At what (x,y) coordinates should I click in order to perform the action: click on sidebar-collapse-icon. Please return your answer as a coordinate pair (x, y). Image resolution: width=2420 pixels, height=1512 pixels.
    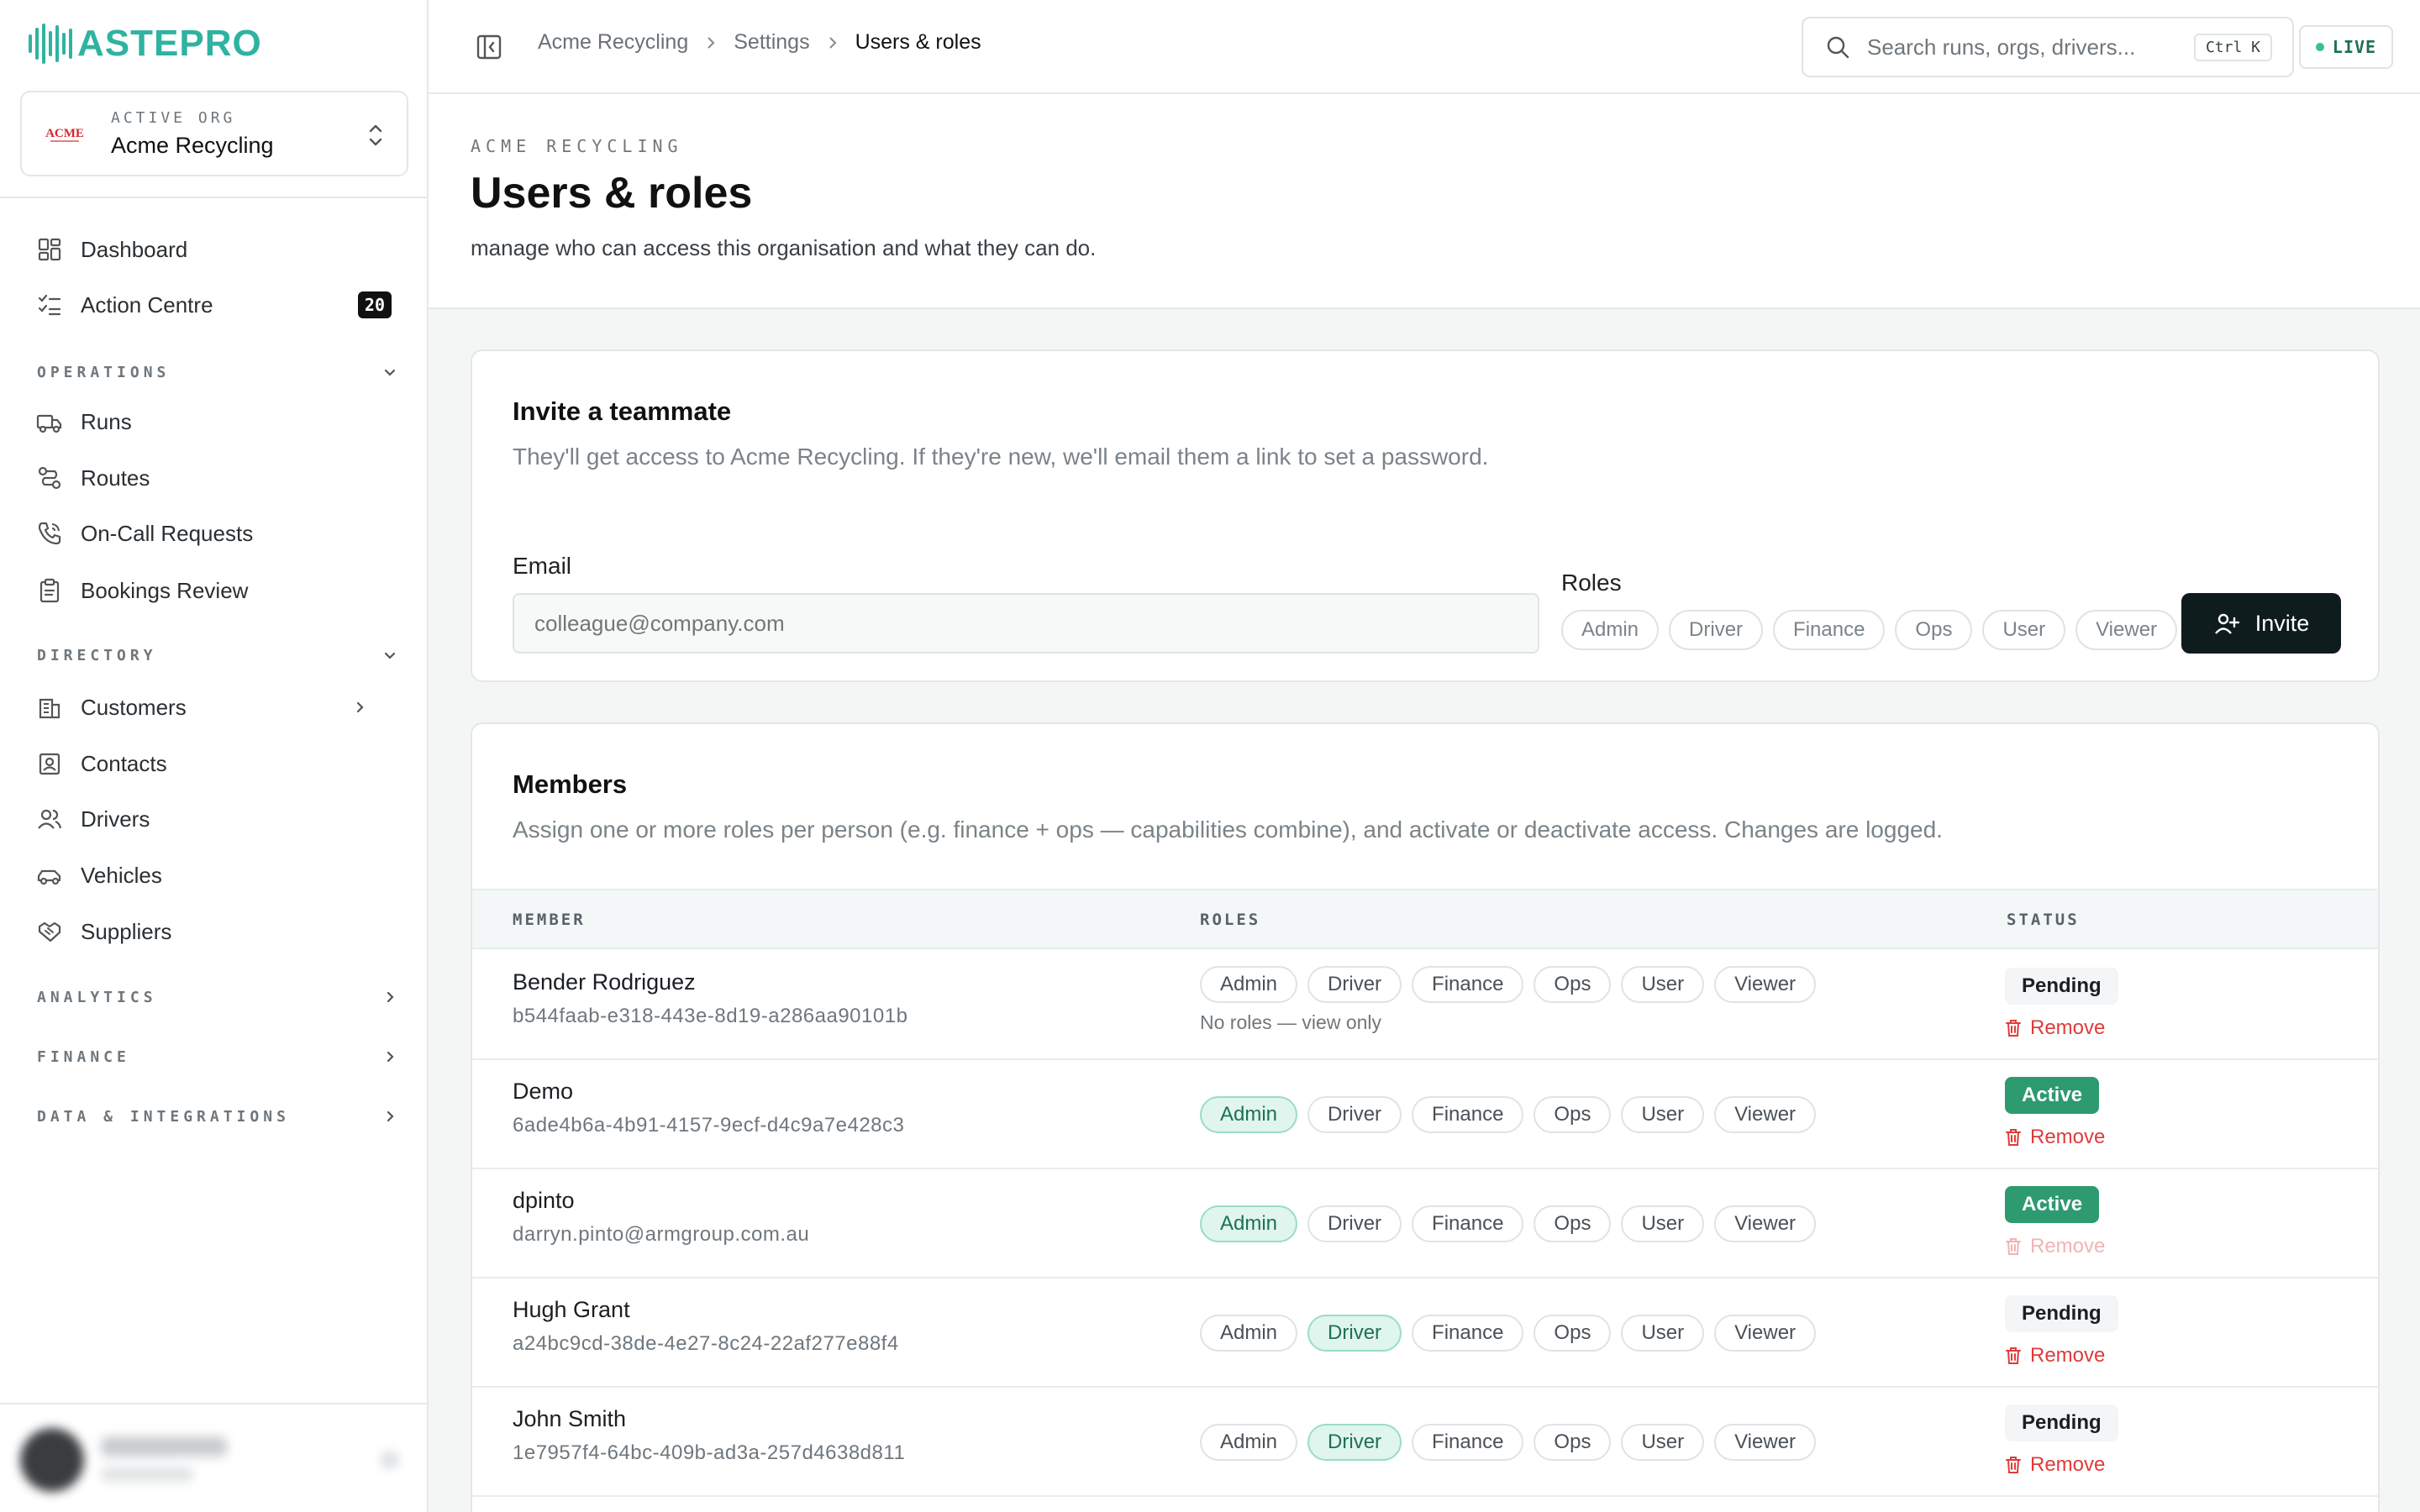
    Looking at the image, I should click on (489, 47).